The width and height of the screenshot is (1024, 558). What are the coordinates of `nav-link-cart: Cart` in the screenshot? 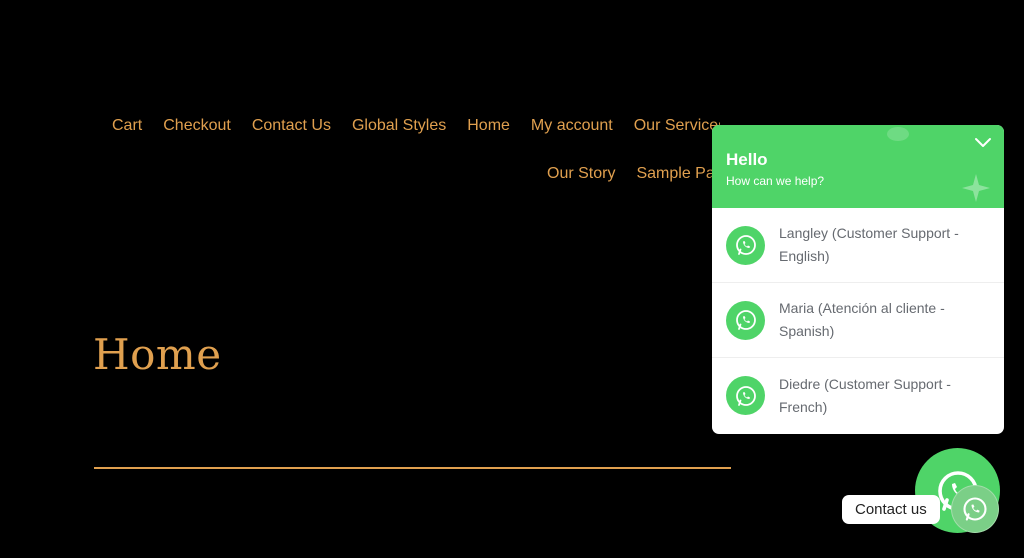 It's located at (127, 126).